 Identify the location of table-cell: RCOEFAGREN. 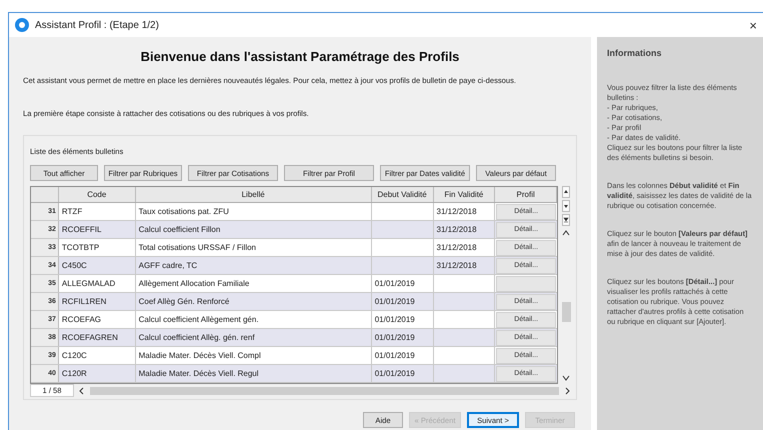
(90, 337).